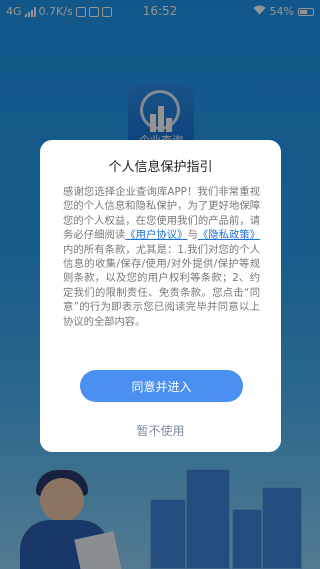 The image size is (320, 569). What do you see at coordinates (156, 235) in the screenshot?
I see `user-agreement-link: 《用户协议》` at bounding box center [156, 235].